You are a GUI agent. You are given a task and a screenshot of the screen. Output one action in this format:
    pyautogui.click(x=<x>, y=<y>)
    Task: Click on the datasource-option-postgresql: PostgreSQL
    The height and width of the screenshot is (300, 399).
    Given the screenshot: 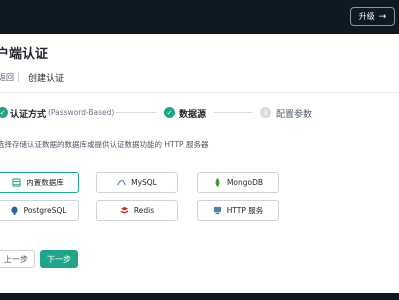 What is the action you would take?
    pyautogui.click(x=39, y=210)
    